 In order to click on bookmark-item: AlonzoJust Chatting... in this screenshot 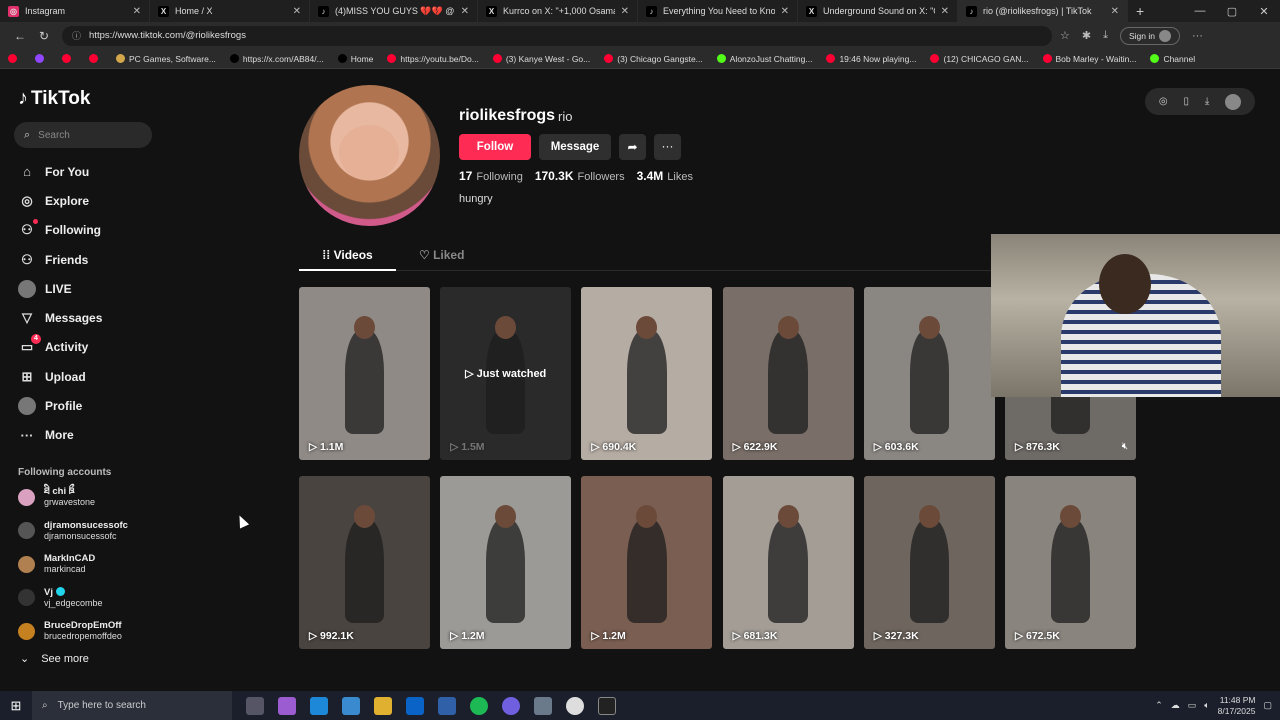, I will do `click(764, 59)`.